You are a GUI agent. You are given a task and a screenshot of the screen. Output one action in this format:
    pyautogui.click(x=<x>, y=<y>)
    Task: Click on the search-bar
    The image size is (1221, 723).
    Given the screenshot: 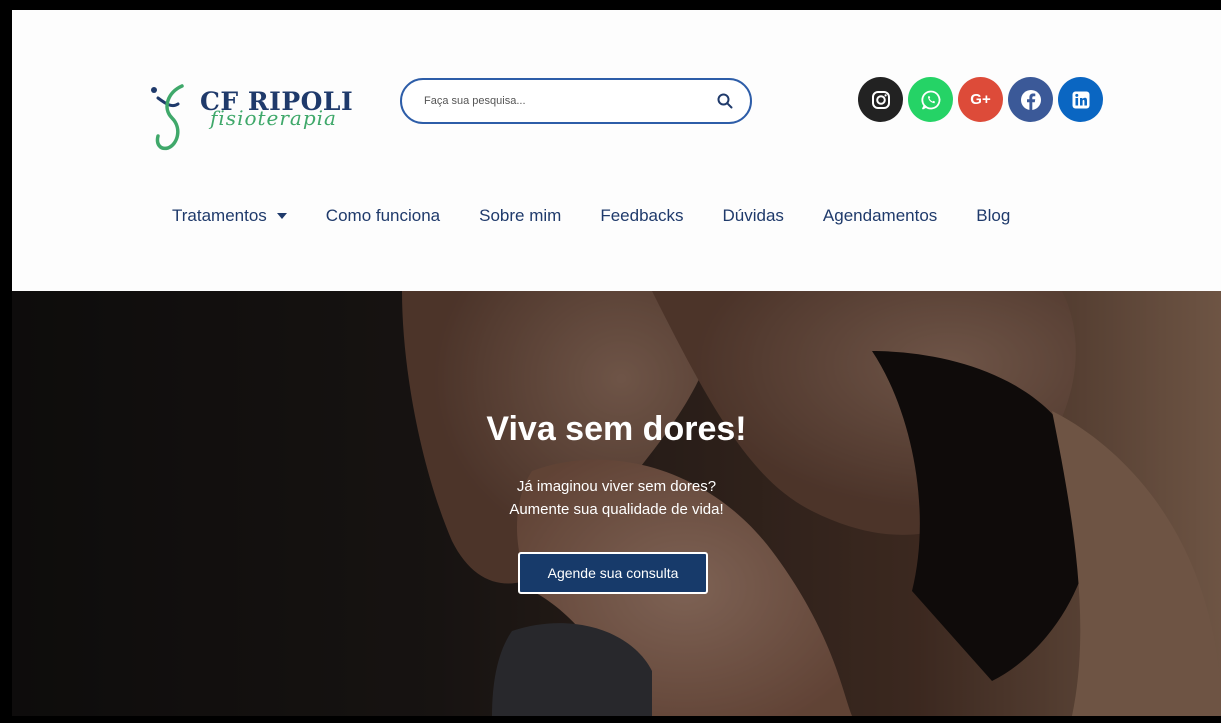 What is the action you would take?
    pyautogui.click(x=576, y=101)
    